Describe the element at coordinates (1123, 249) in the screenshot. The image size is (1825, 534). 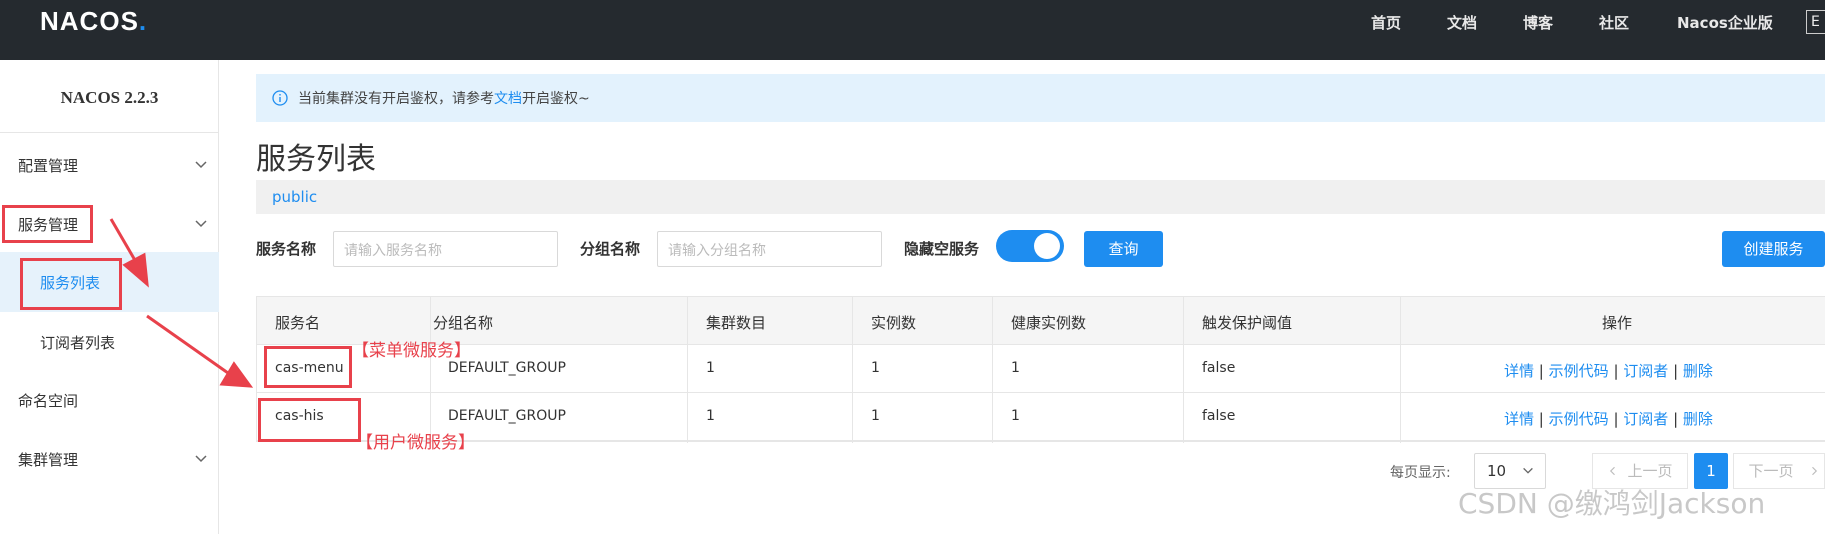
I see `query-button: 查询` at that location.